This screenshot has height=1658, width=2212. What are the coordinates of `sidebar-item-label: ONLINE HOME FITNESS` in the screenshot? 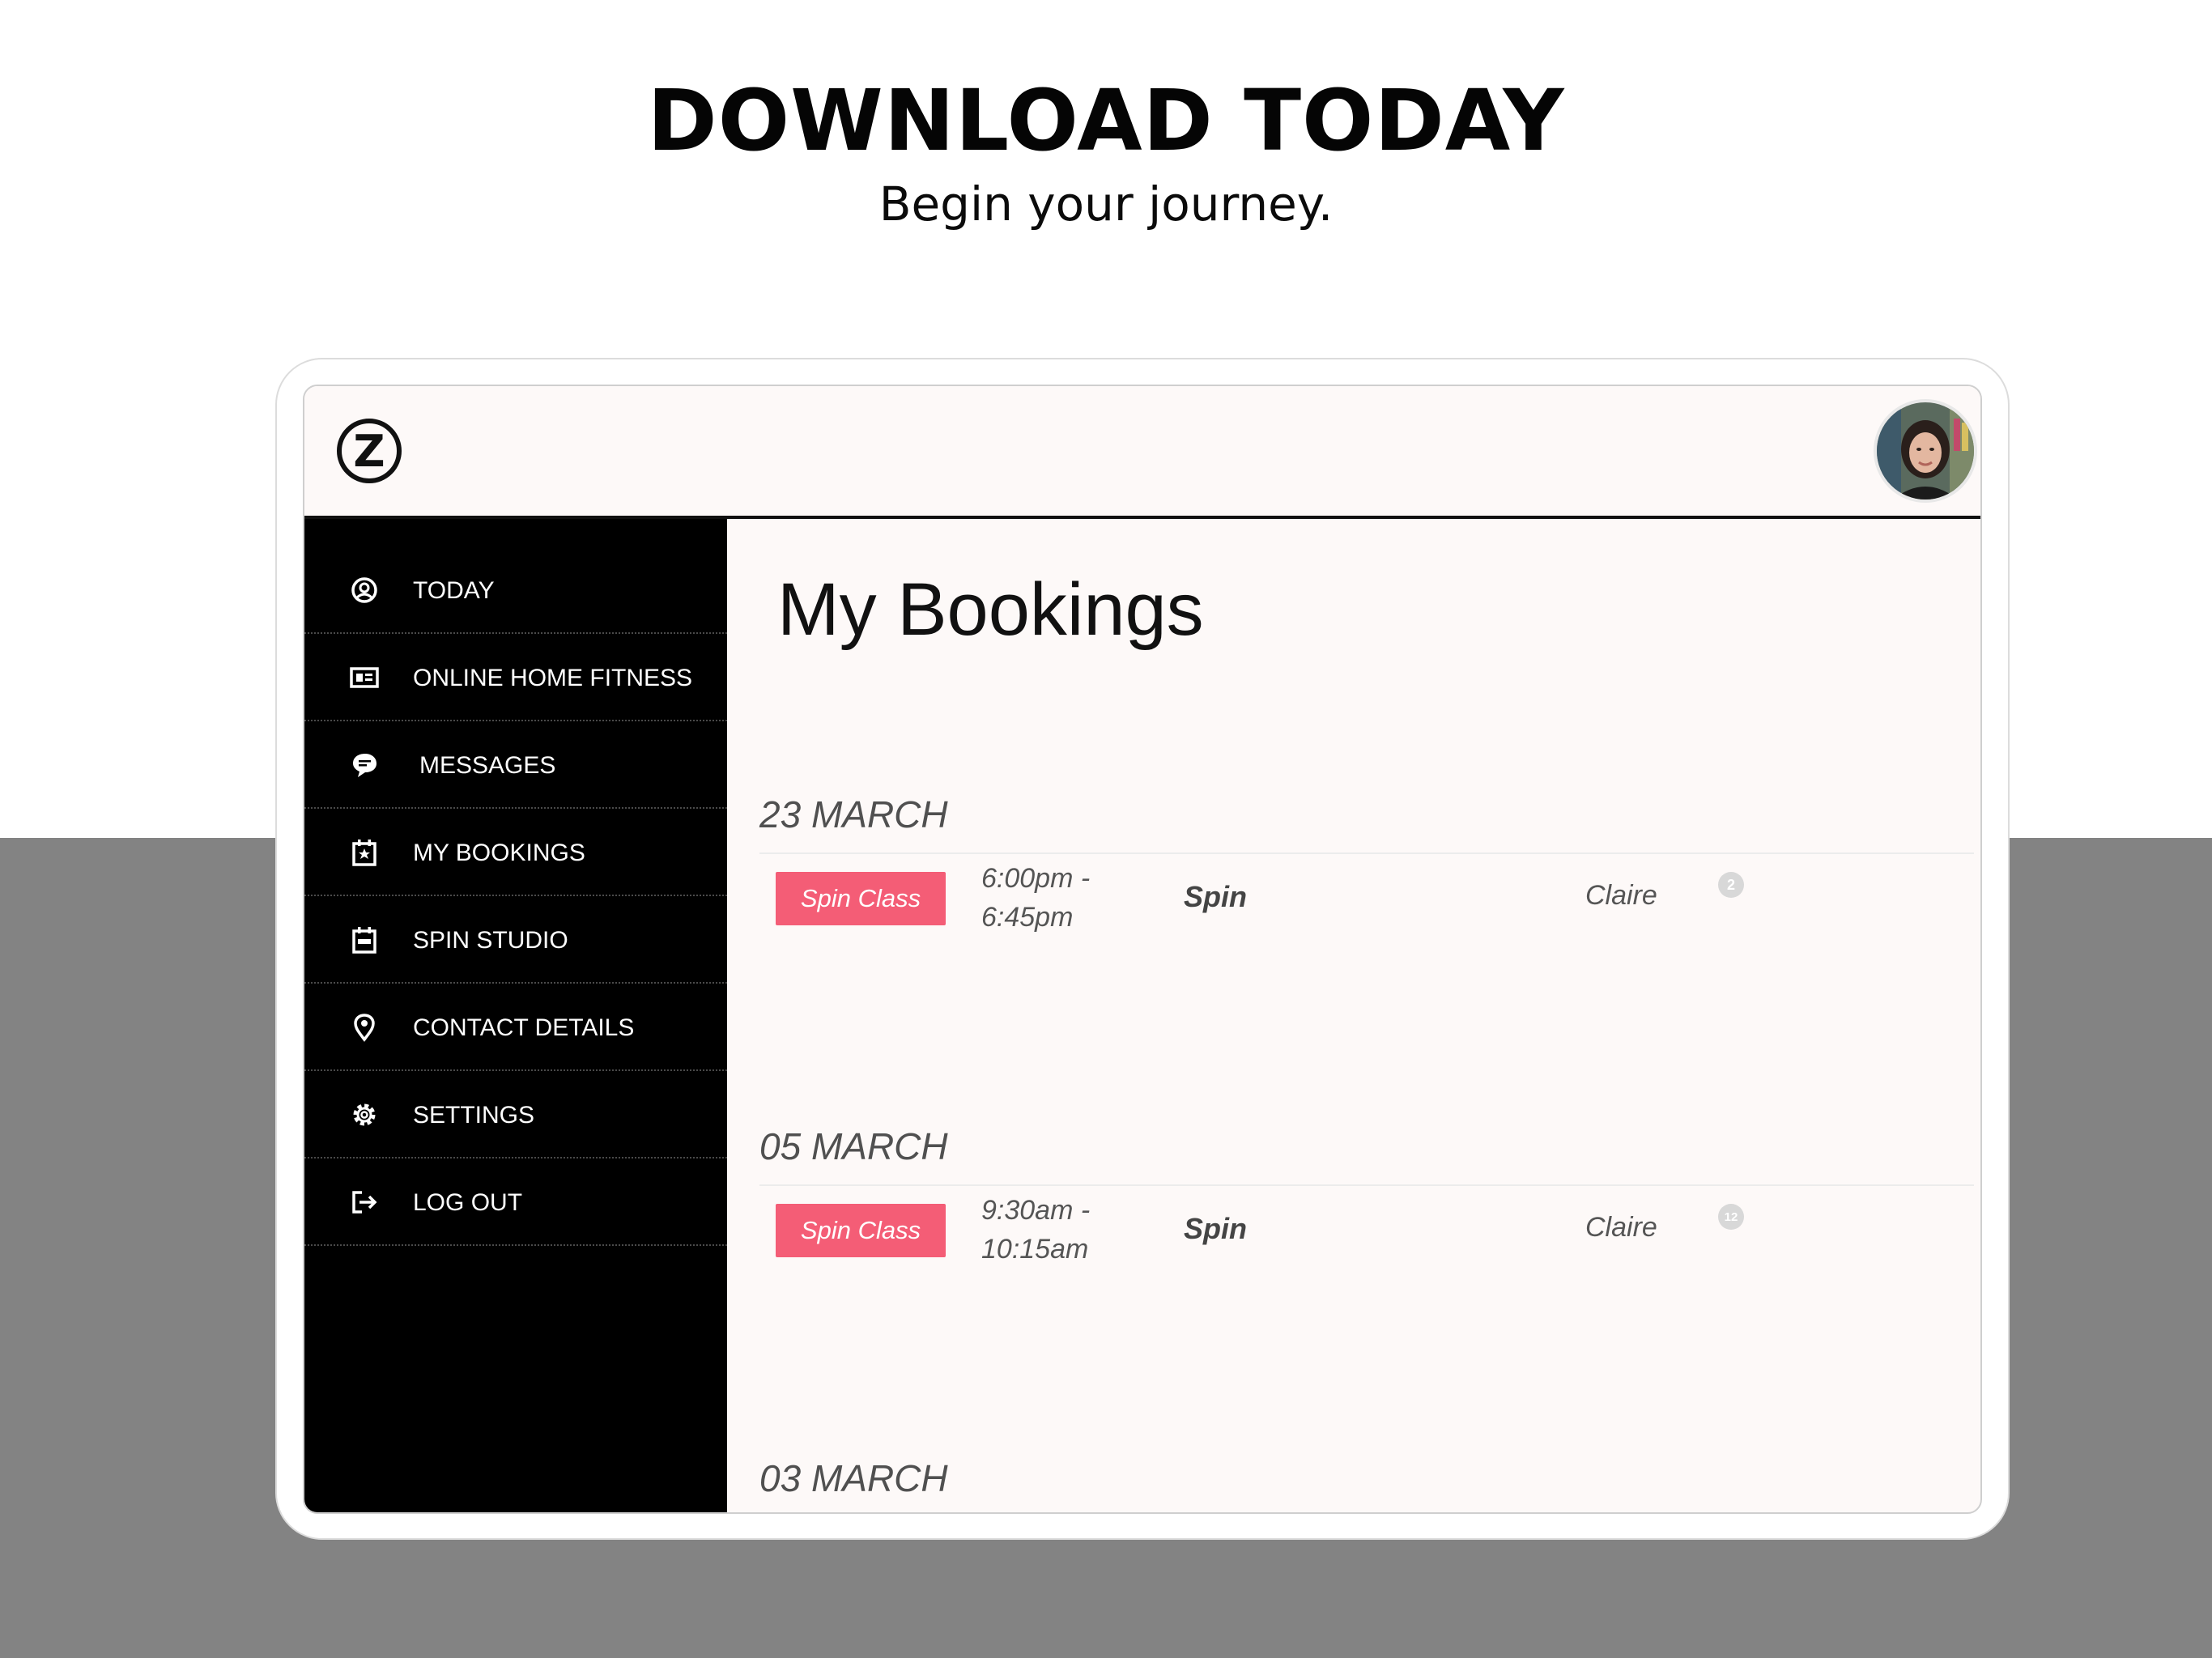 It's located at (553, 678).